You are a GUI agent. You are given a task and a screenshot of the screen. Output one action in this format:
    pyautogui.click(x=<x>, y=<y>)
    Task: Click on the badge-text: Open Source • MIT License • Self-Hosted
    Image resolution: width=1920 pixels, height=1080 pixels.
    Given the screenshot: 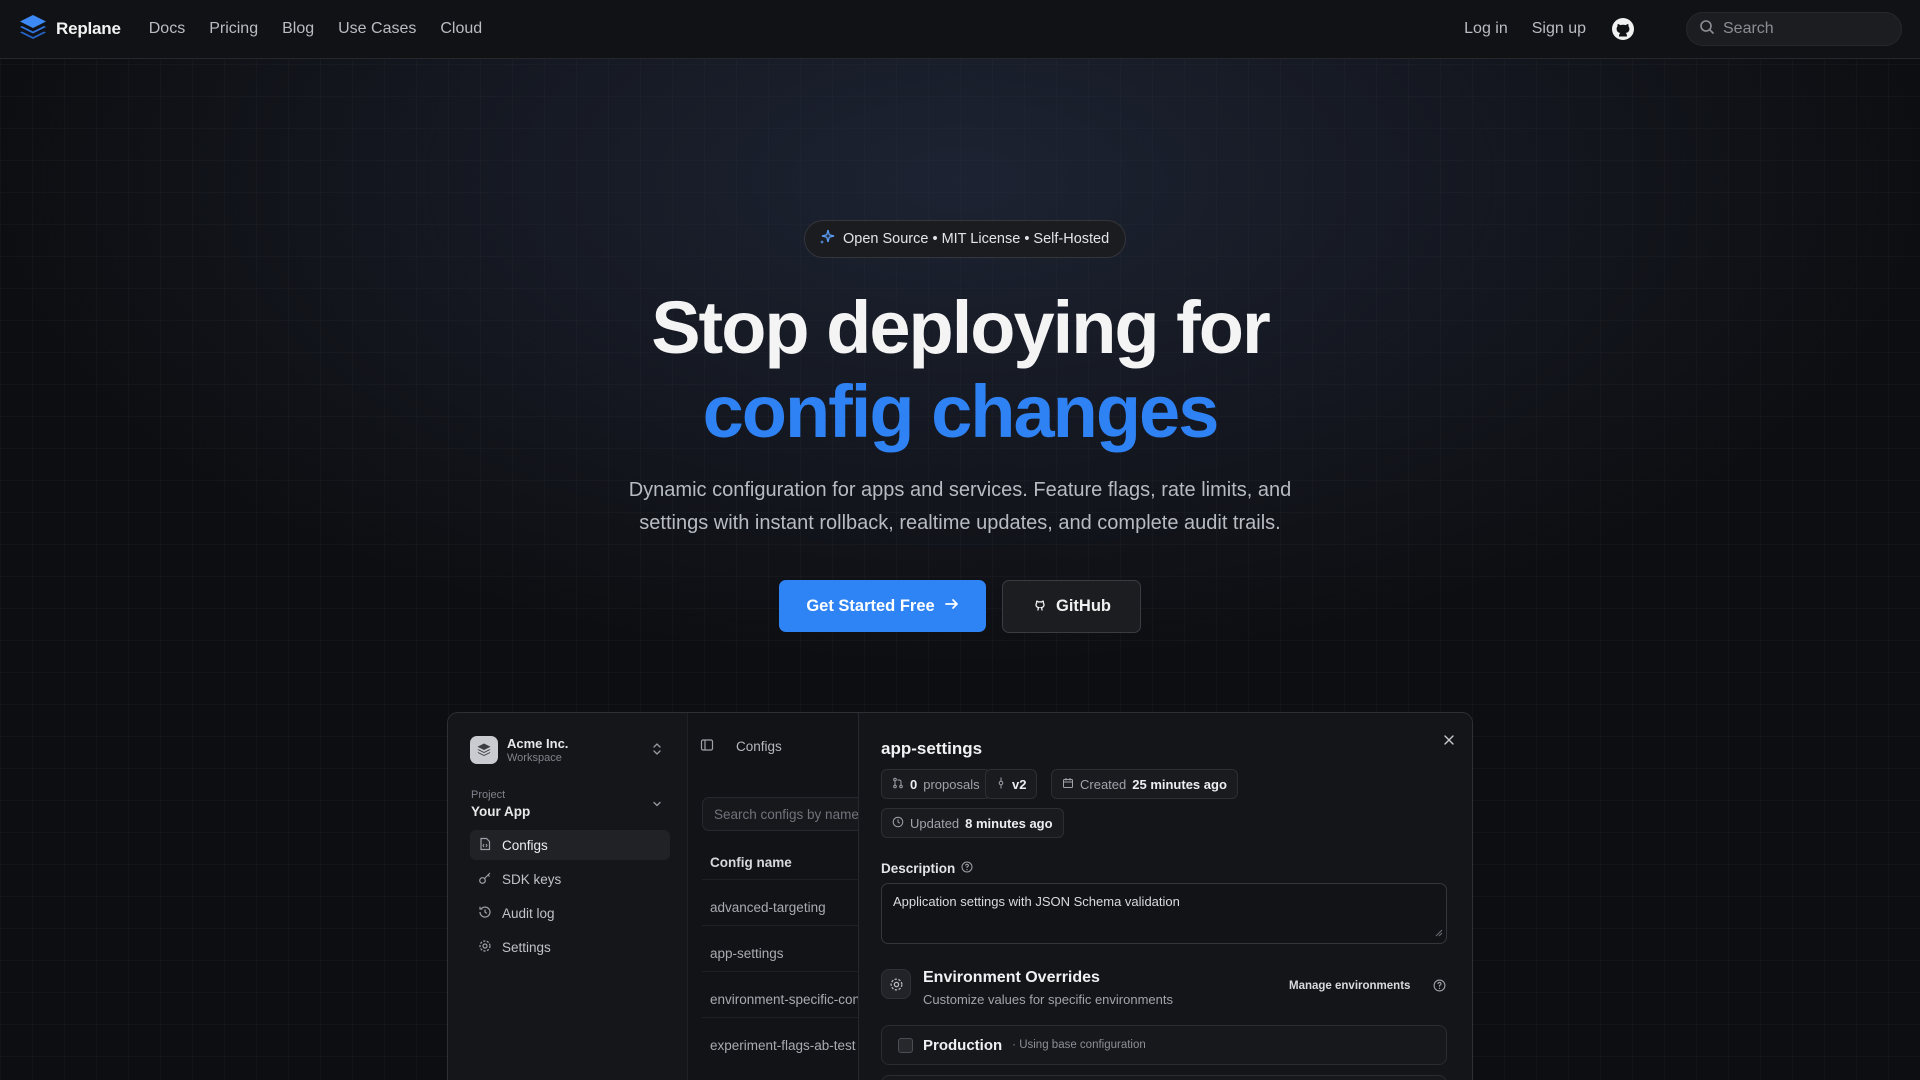 What is the action you would take?
    pyautogui.click(x=976, y=239)
    